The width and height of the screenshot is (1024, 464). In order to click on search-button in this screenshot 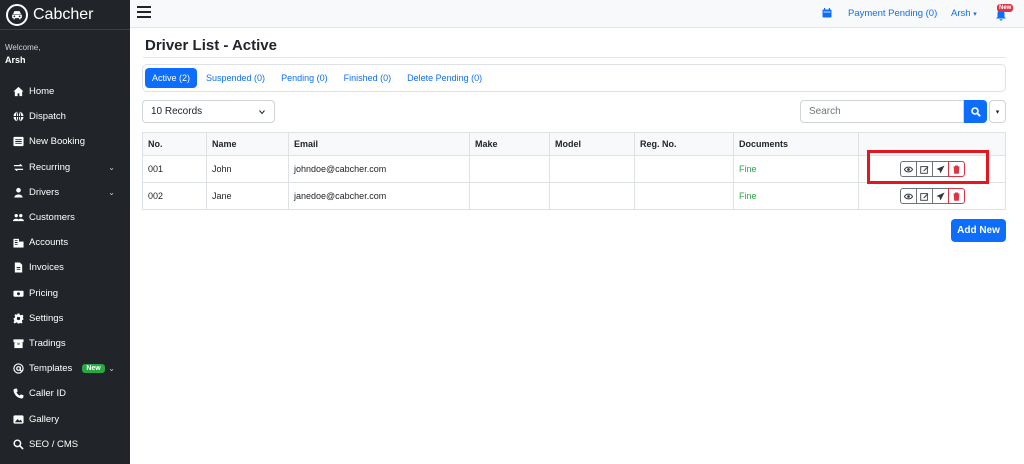, I will do `click(975, 111)`.